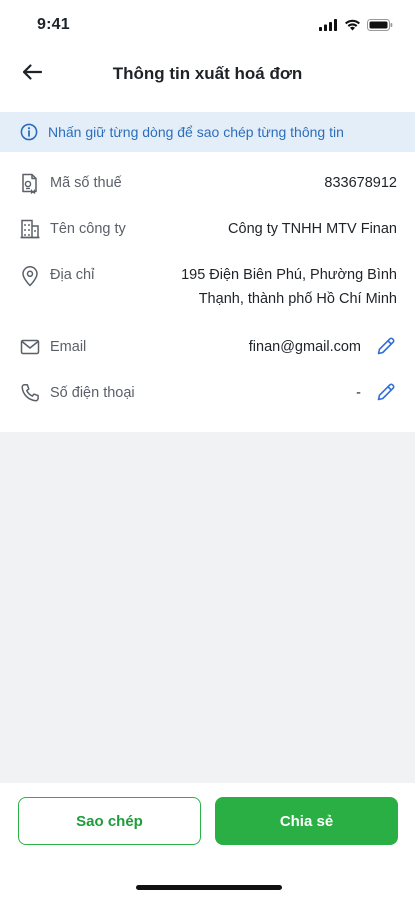 The height and width of the screenshot is (900, 415). Describe the element at coordinates (328, 27) in the screenshot. I see `cellular-signal-icon` at that location.